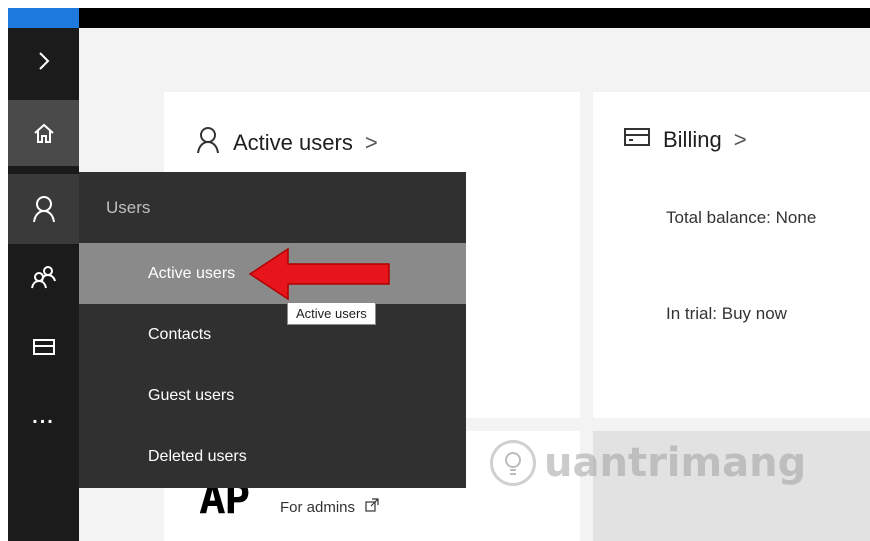 This screenshot has width=870, height=541. Describe the element at coordinates (741, 217) in the screenshot. I see `total-balance-text: Total balance: None` at that location.